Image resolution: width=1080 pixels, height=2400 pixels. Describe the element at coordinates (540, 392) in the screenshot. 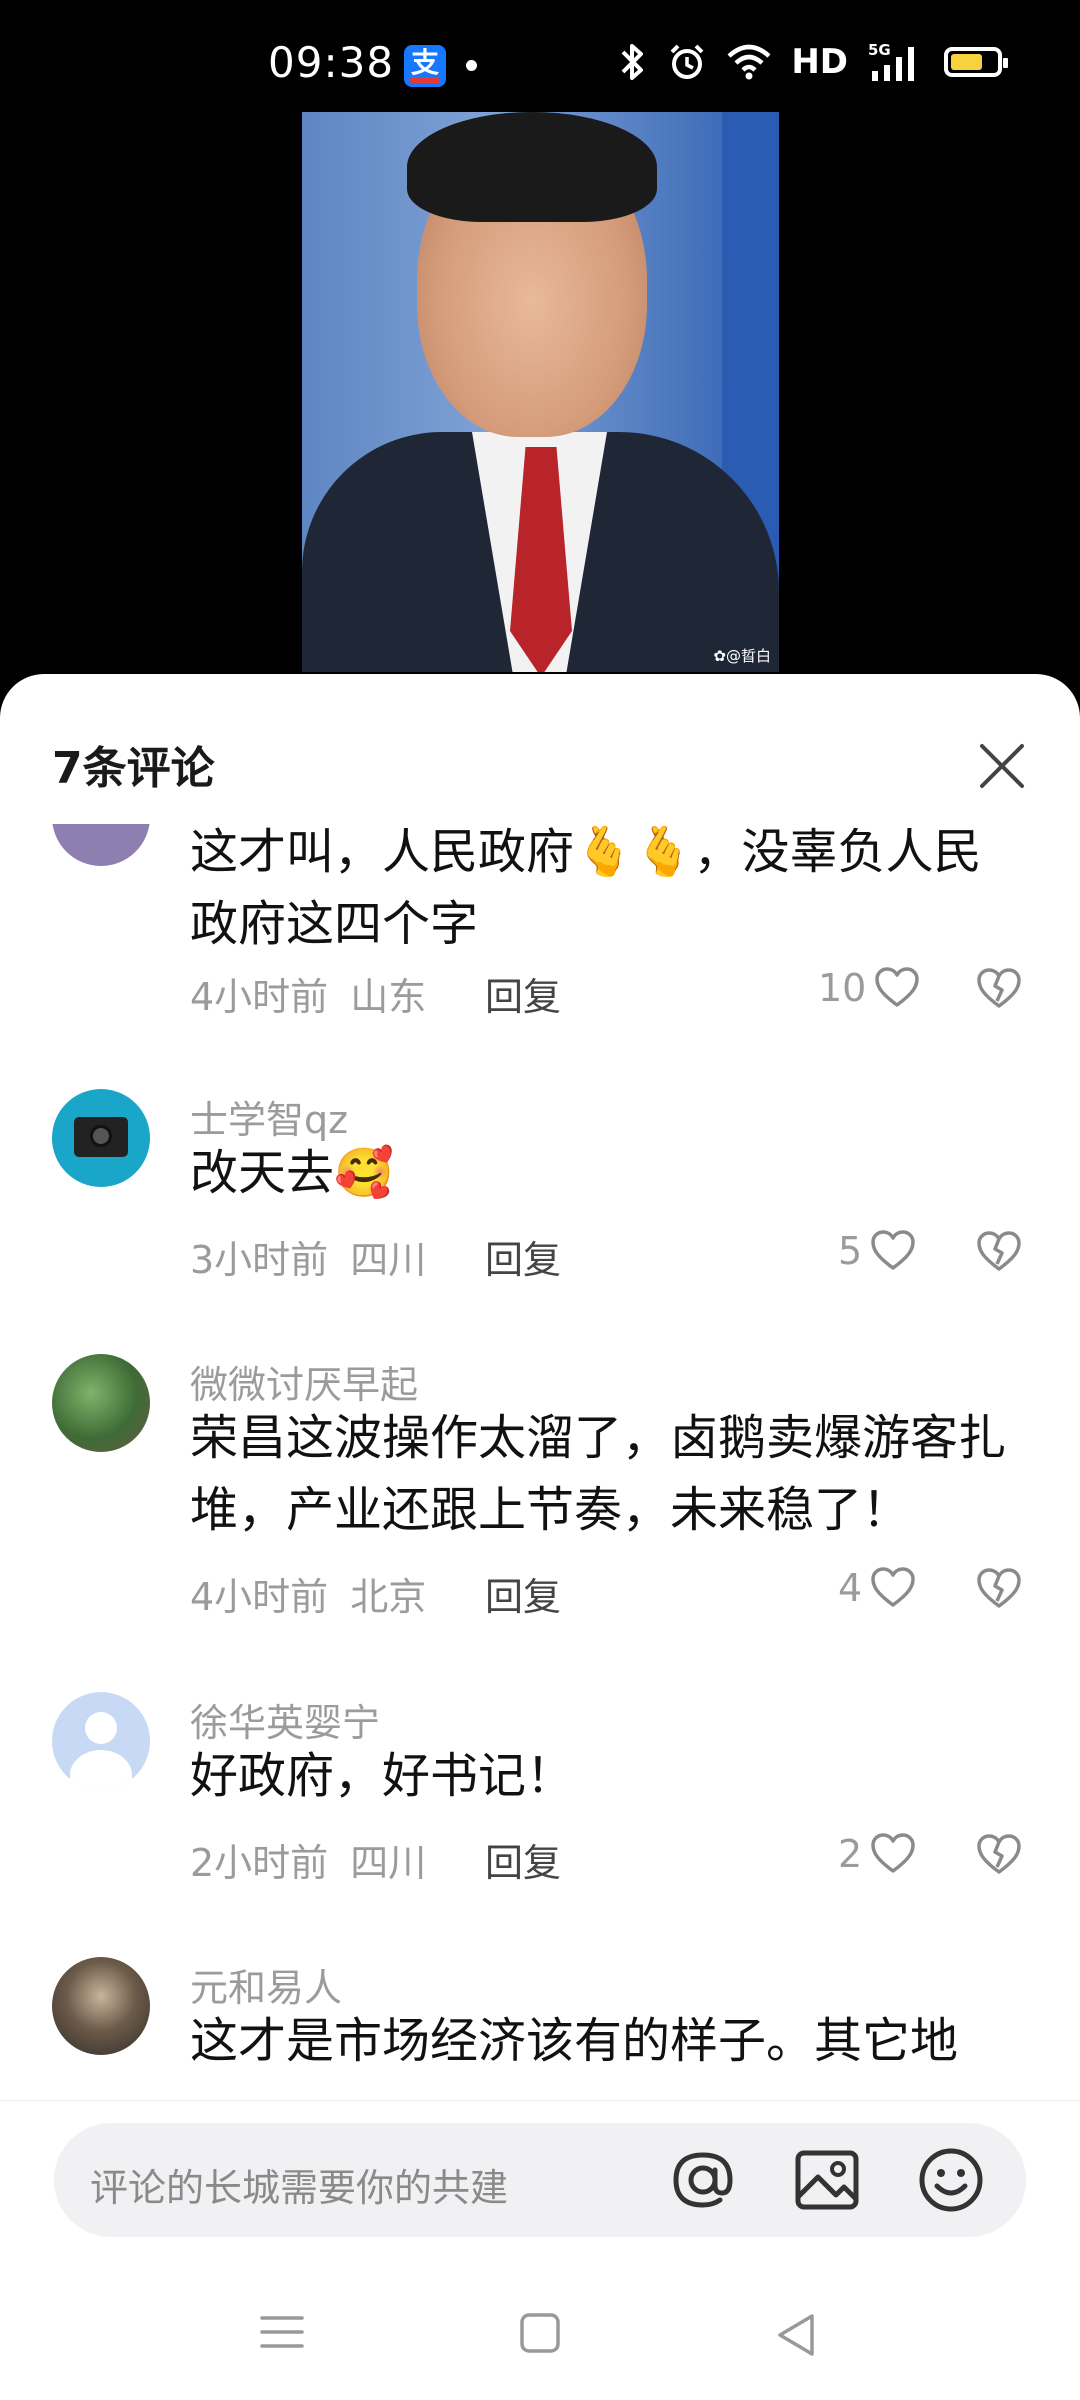

I see `video-frame: ✿@晢白` at that location.